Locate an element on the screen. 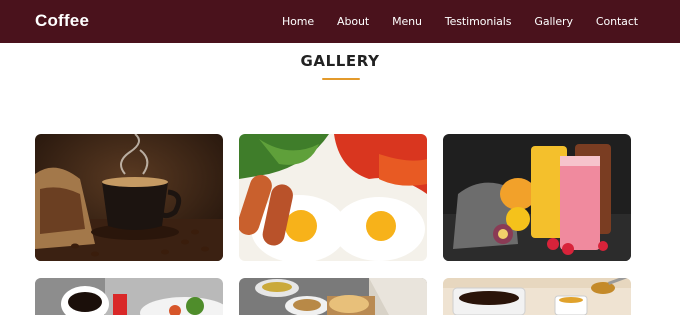 Image resolution: width=680 pixels, height=315 pixels. gallery-image-coffee-plate is located at coordinates (129, 296).